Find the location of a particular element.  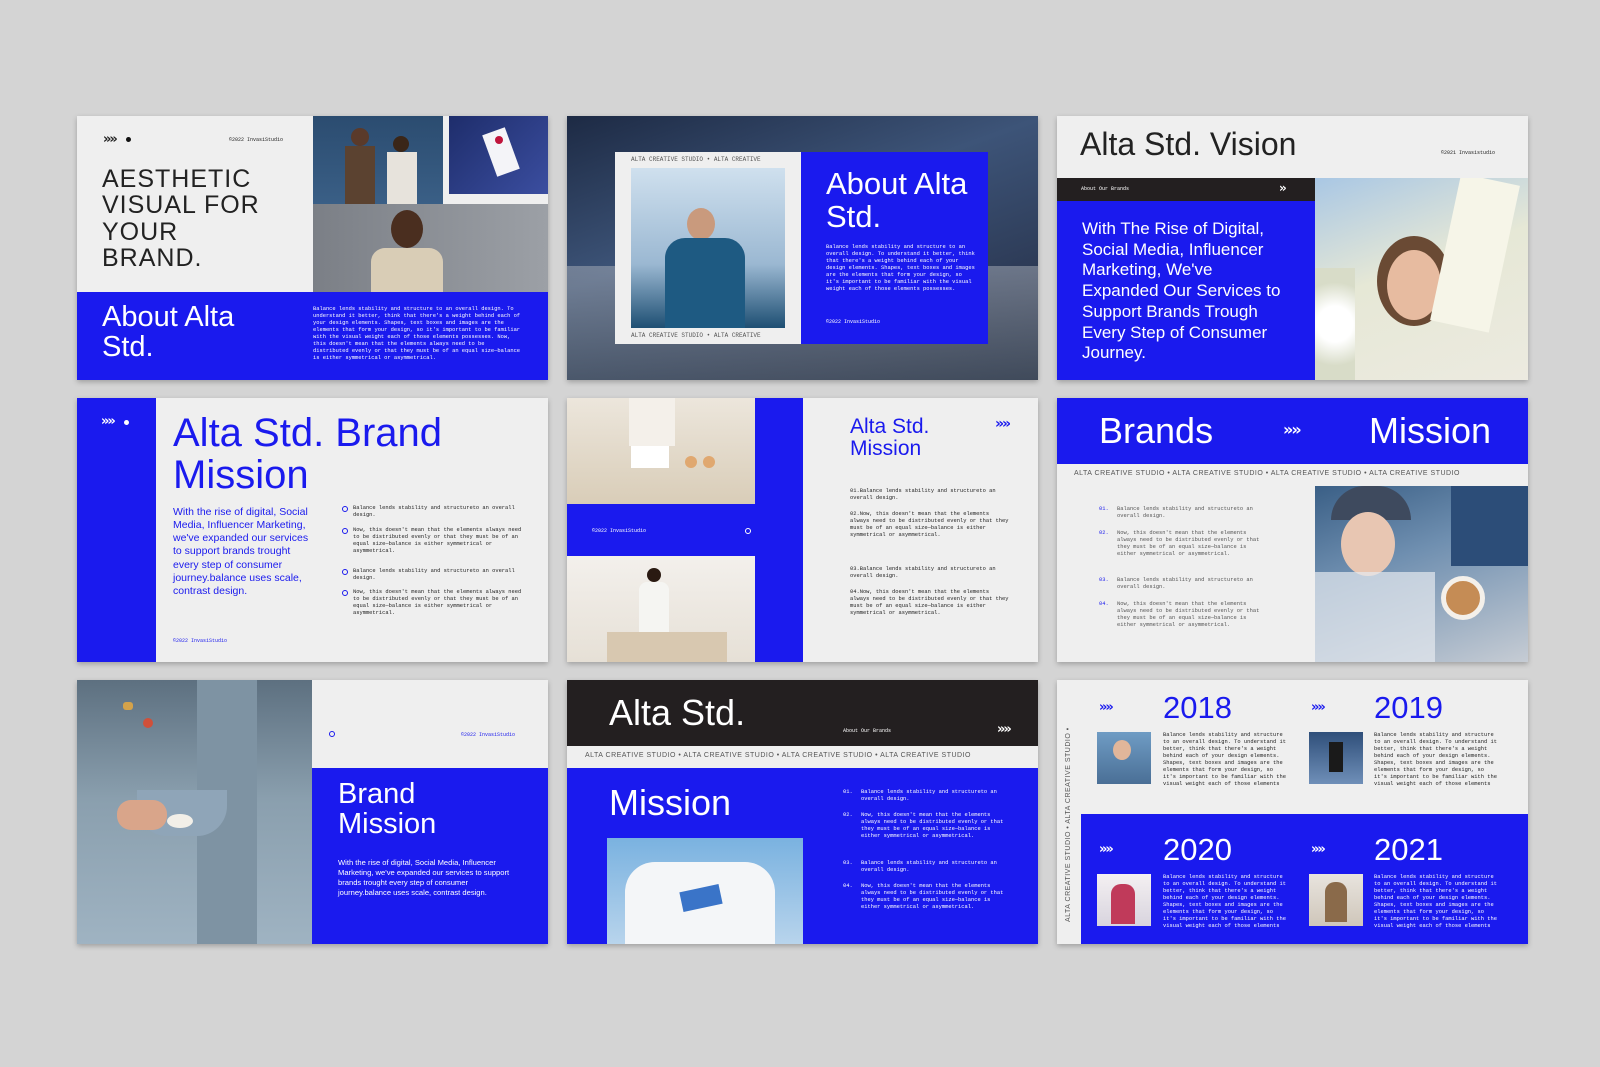

header-right: Mission is located at coordinates (1430, 430).